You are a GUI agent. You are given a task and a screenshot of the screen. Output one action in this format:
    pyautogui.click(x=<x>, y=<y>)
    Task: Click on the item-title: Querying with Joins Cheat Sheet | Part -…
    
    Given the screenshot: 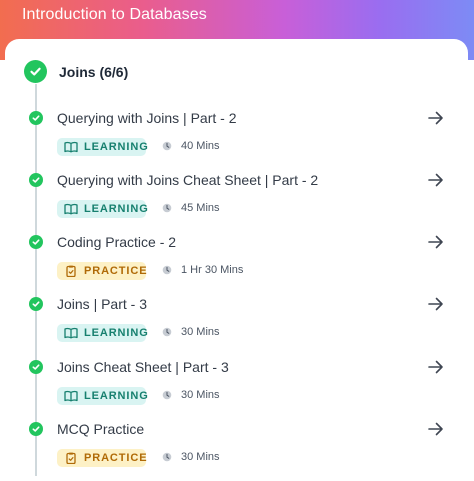 What is the action you would take?
    pyautogui.click(x=187, y=180)
    